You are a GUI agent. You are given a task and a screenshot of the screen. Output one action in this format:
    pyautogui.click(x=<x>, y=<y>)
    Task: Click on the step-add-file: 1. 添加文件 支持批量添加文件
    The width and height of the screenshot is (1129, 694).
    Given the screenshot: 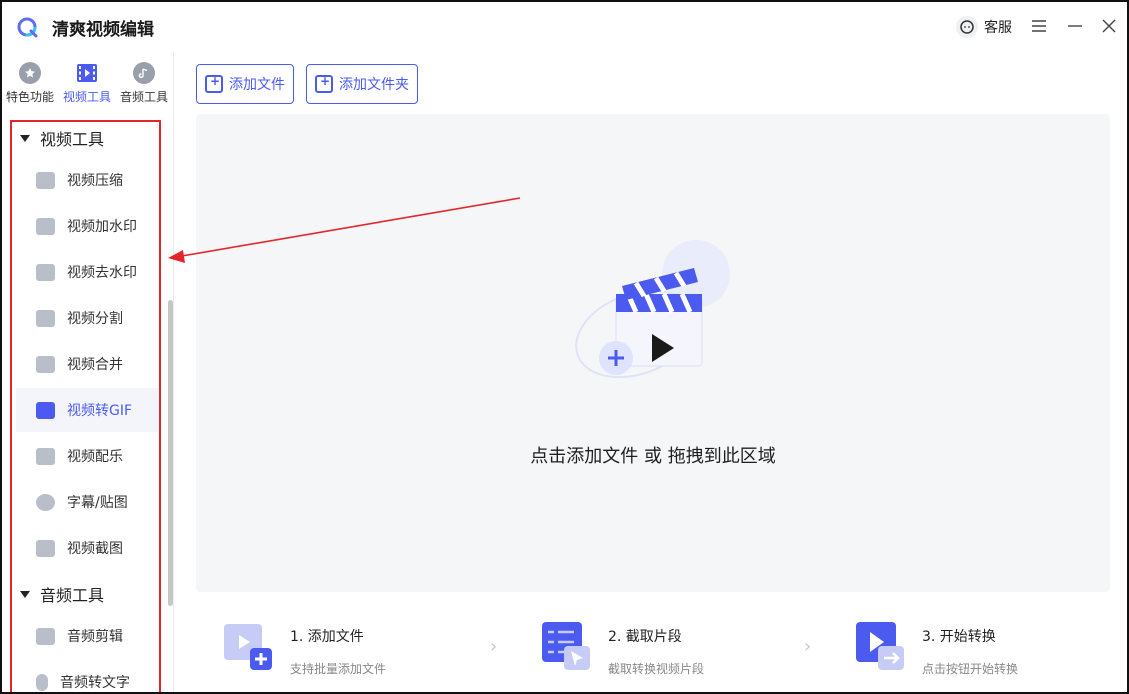 What is the action you would take?
    pyautogui.click(x=304, y=648)
    